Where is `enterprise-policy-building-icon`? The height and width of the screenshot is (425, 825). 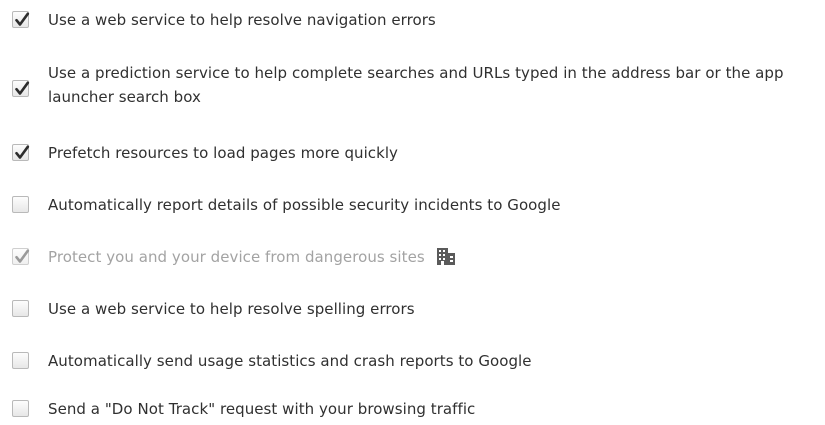 enterprise-policy-building-icon is located at coordinates (445, 256).